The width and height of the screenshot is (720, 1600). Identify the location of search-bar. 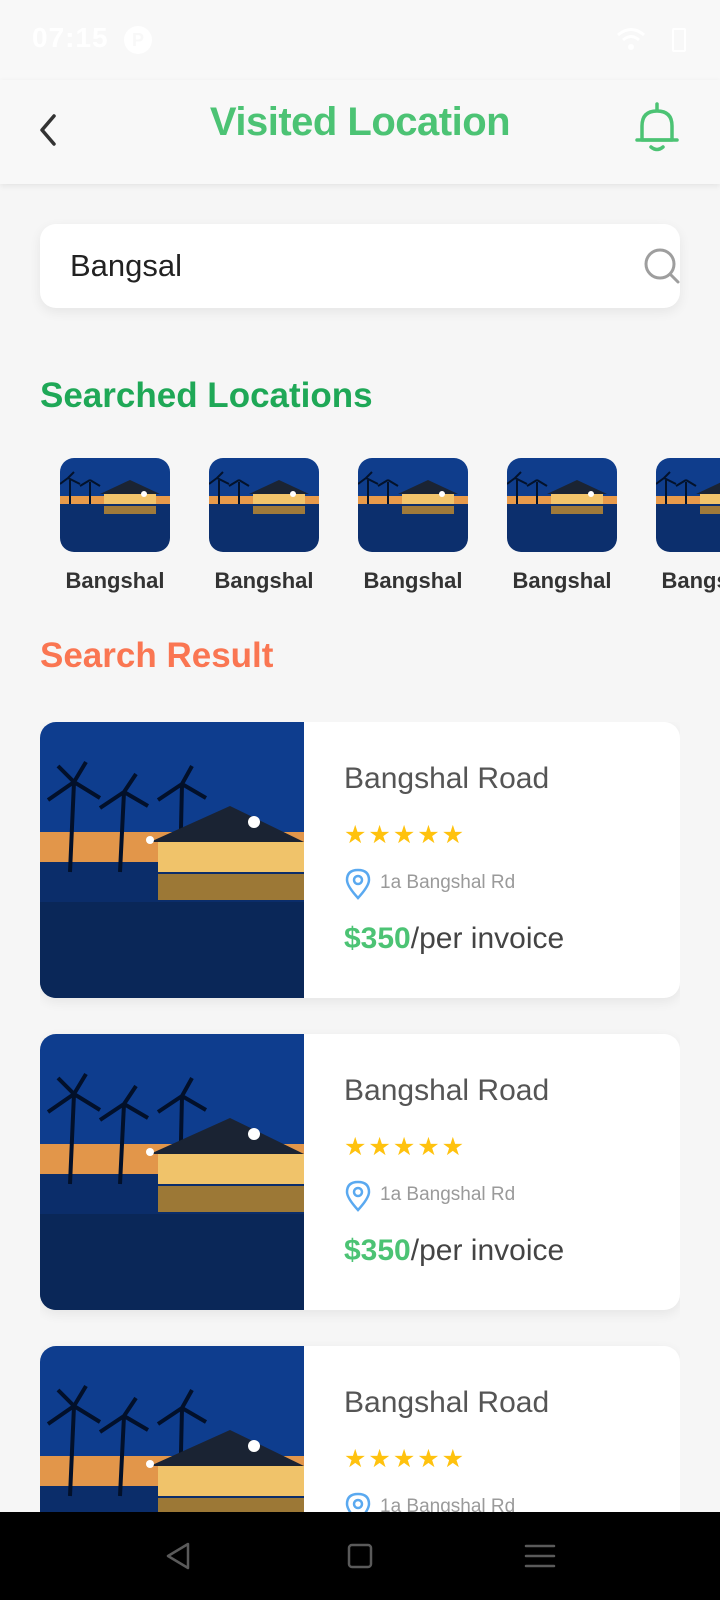
(360, 266).